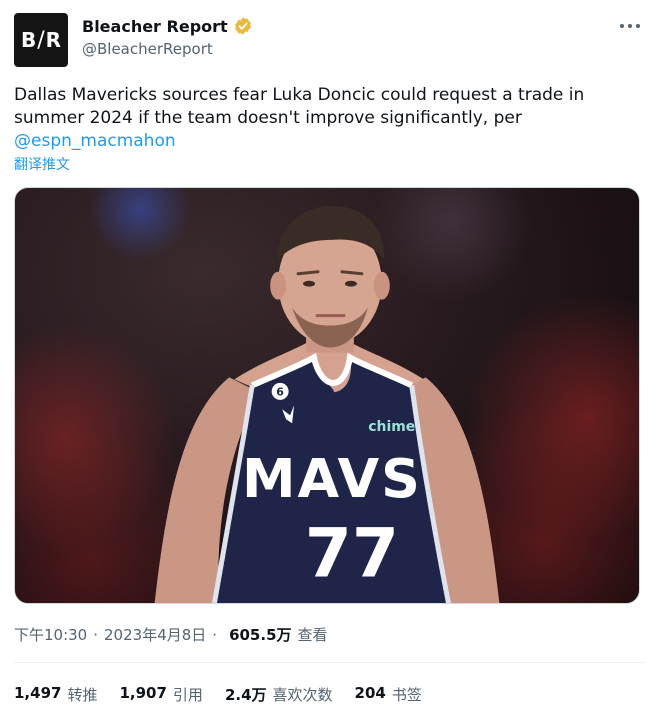 Image resolution: width=660 pixels, height=712 pixels. I want to click on stat-number: 204, so click(370, 693).